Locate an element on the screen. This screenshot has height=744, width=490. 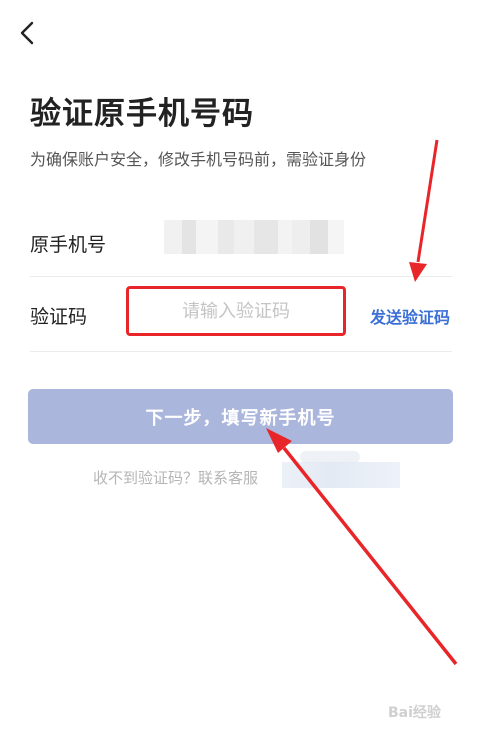
original-phone-row: 原手机号 is located at coordinates (241, 240).